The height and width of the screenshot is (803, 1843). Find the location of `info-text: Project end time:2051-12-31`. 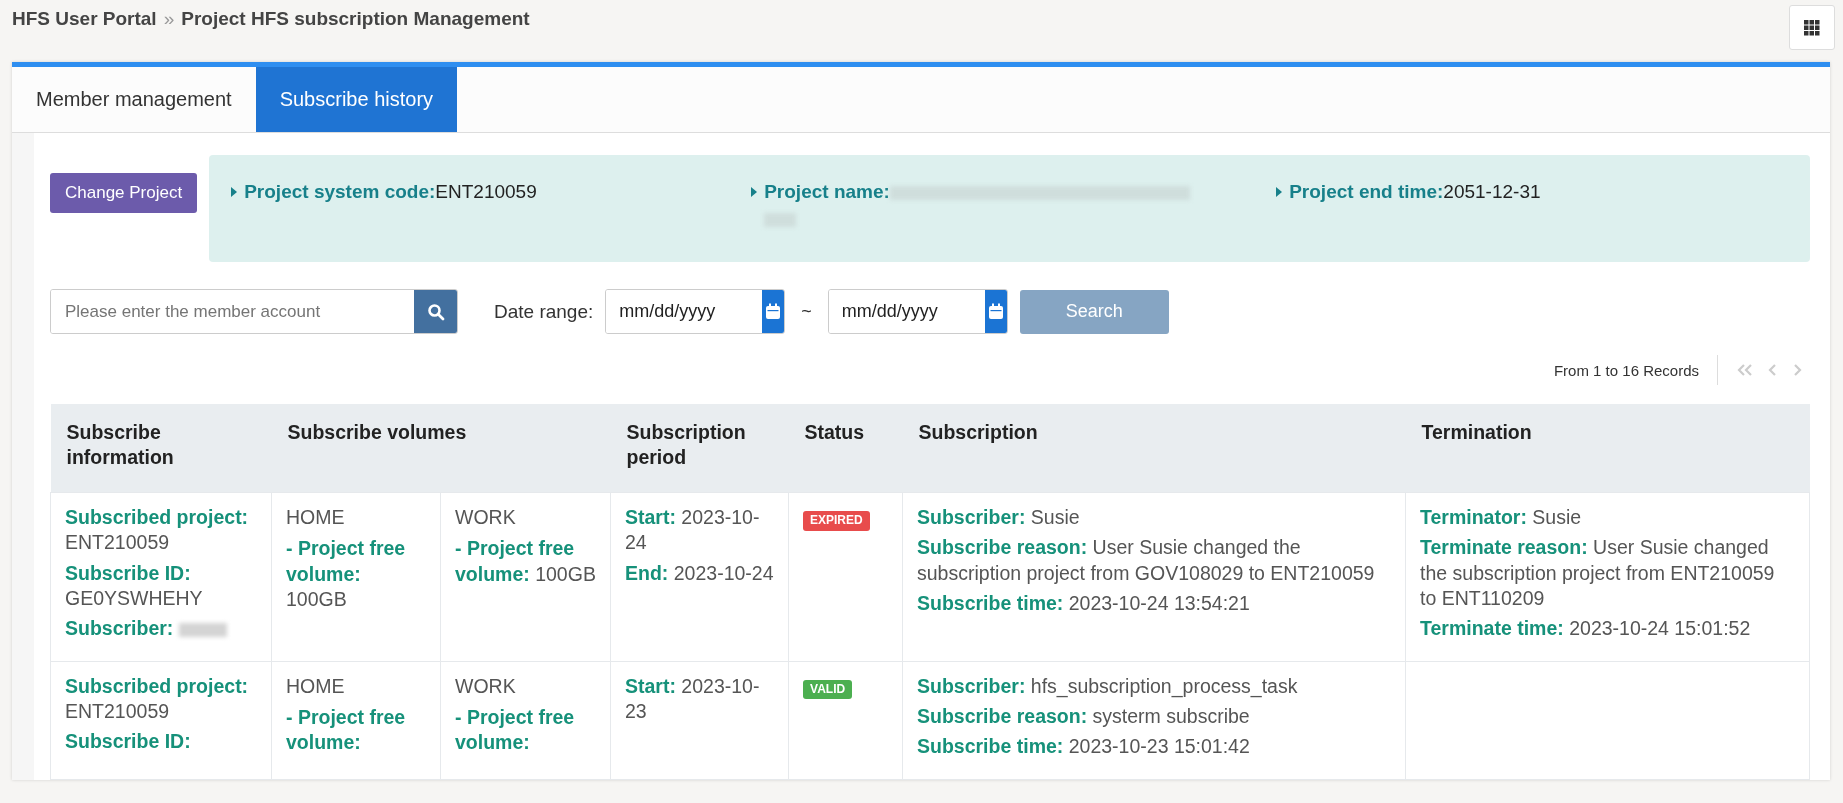

info-text: Project end time:2051-12-31 is located at coordinates (1415, 192).